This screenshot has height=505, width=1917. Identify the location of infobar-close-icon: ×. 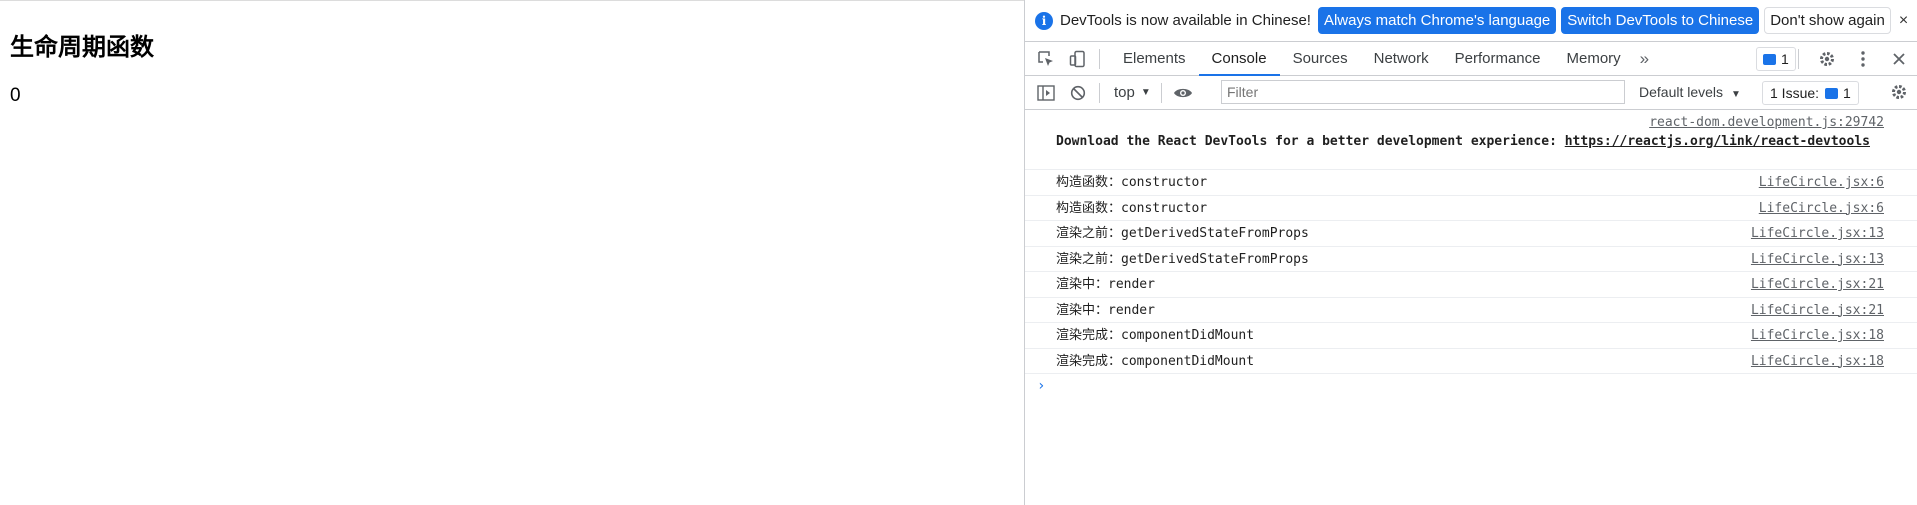
(1903, 21).